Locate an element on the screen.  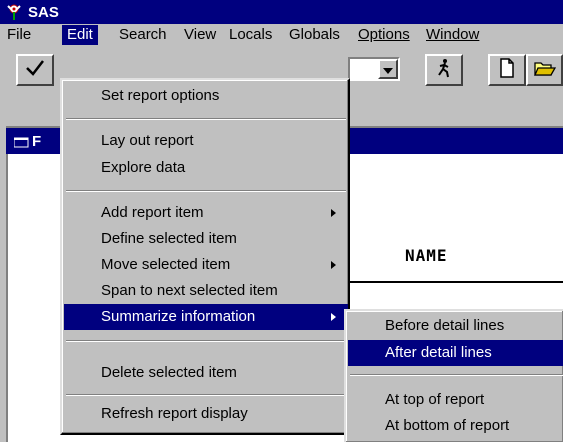
menu-item-before-detail-lines: Before detail lines is located at coordinates (455, 326).